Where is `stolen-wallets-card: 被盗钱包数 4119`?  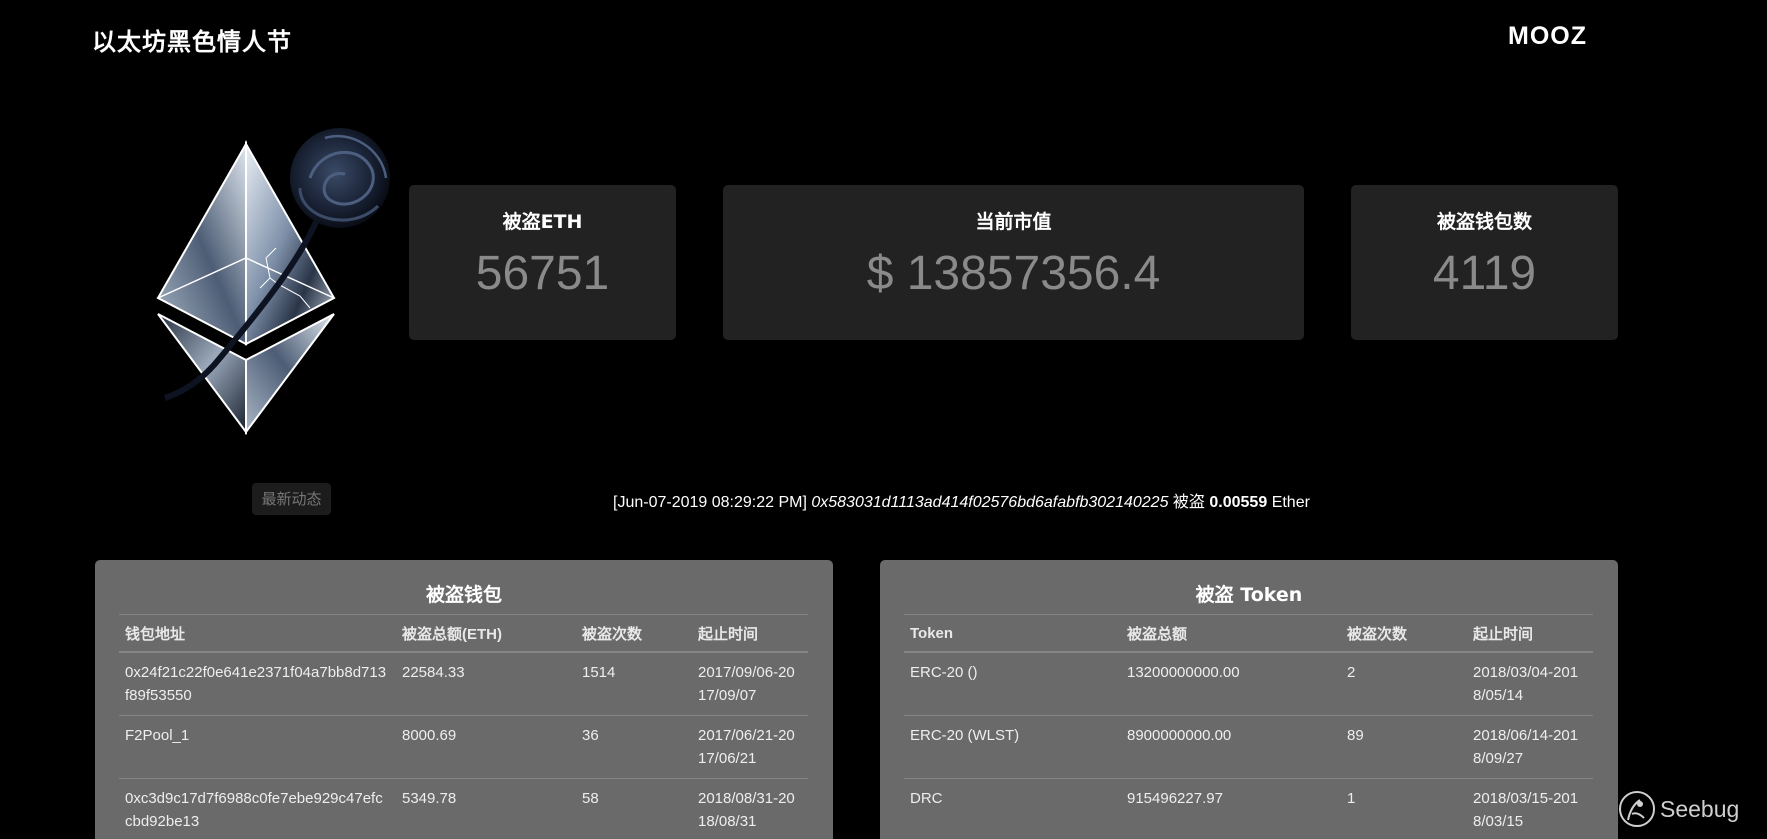 stolen-wallets-card: 被盗钱包数 4119 is located at coordinates (1484, 262).